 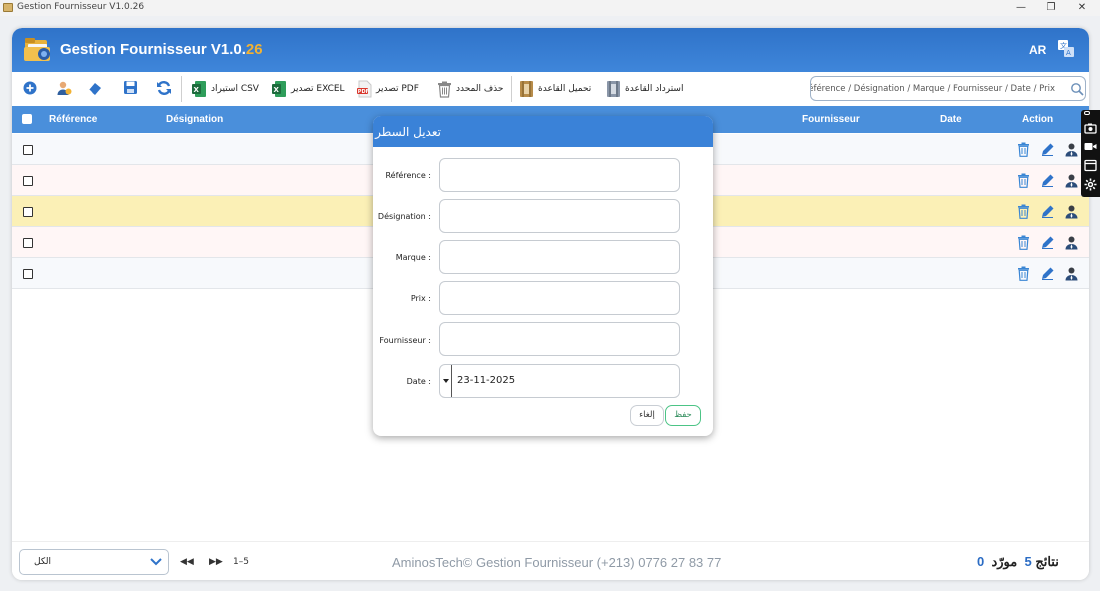 I want to click on designation-field, so click(x=559, y=216).